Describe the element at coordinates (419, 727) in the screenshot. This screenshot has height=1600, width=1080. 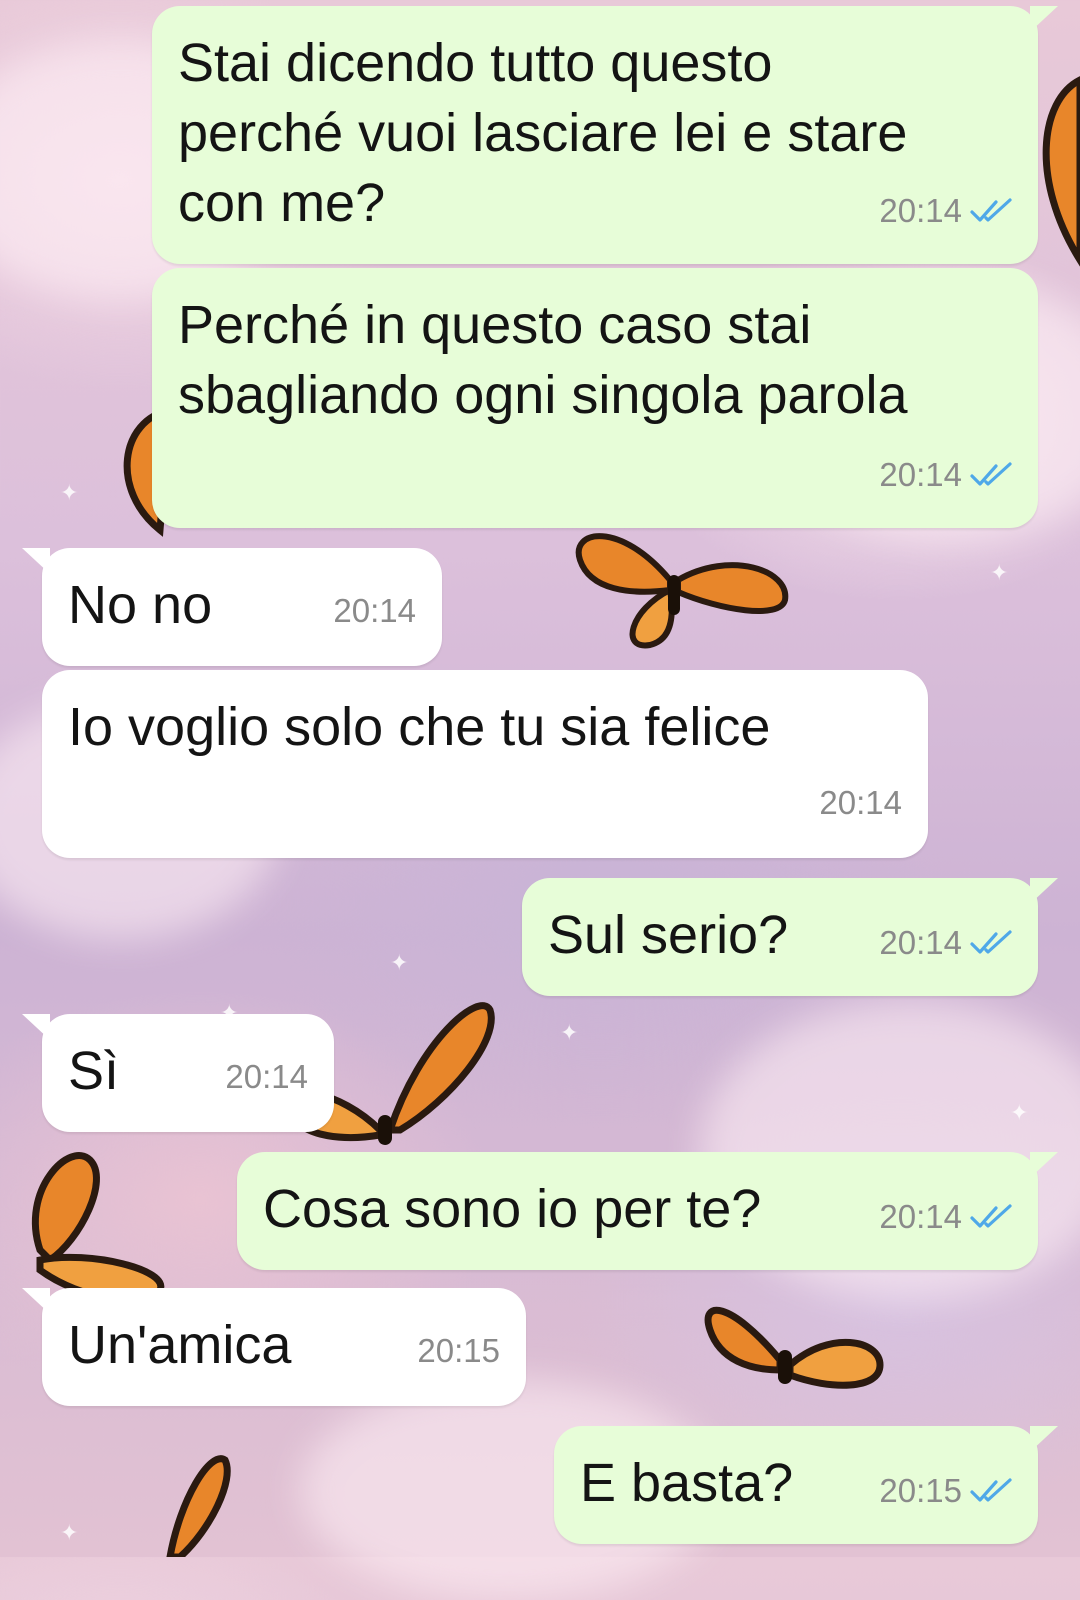
I see `message-text: Io voglio solo che tu sia felice` at that location.